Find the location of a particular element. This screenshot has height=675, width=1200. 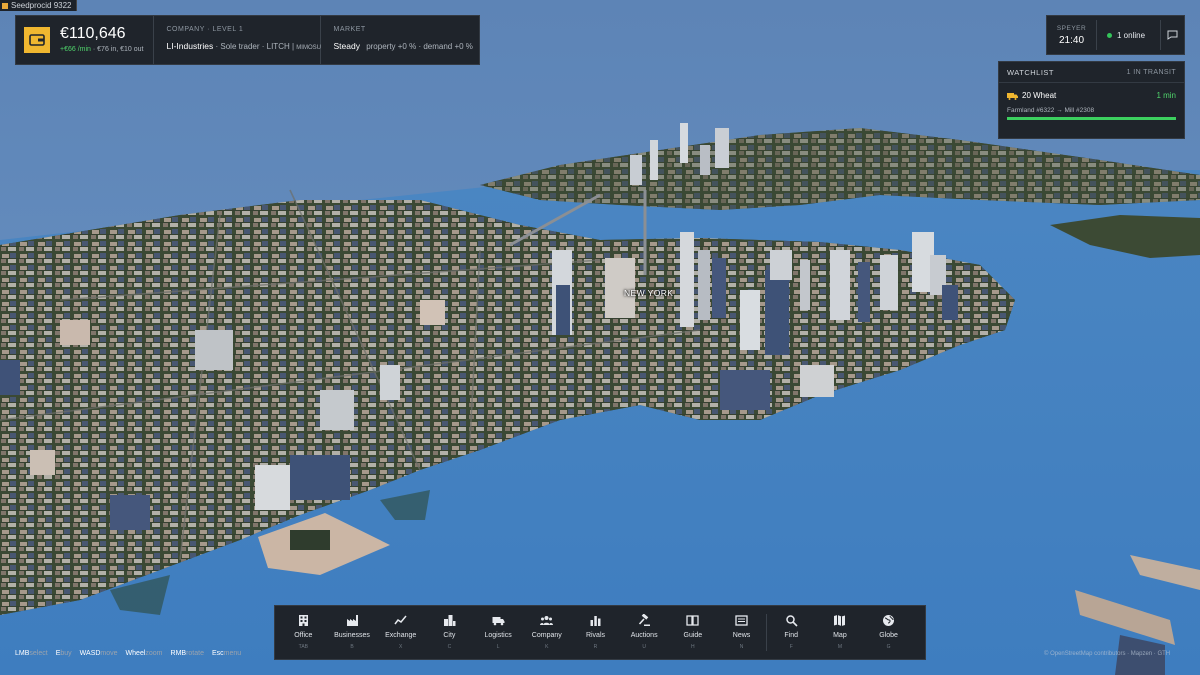

people-icon is located at coordinates (547, 620).